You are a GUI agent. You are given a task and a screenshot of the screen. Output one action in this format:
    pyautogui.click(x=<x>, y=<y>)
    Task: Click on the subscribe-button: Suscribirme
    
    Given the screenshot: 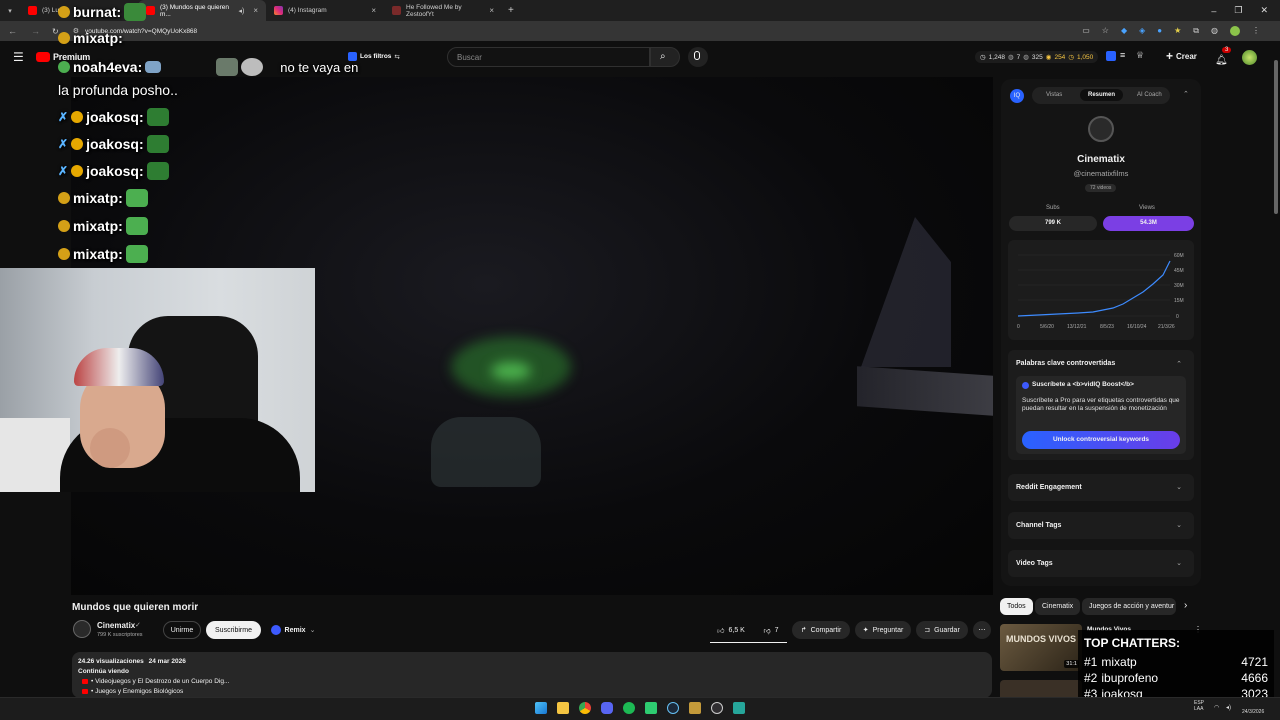 What is the action you would take?
    pyautogui.click(x=233, y=630)
    